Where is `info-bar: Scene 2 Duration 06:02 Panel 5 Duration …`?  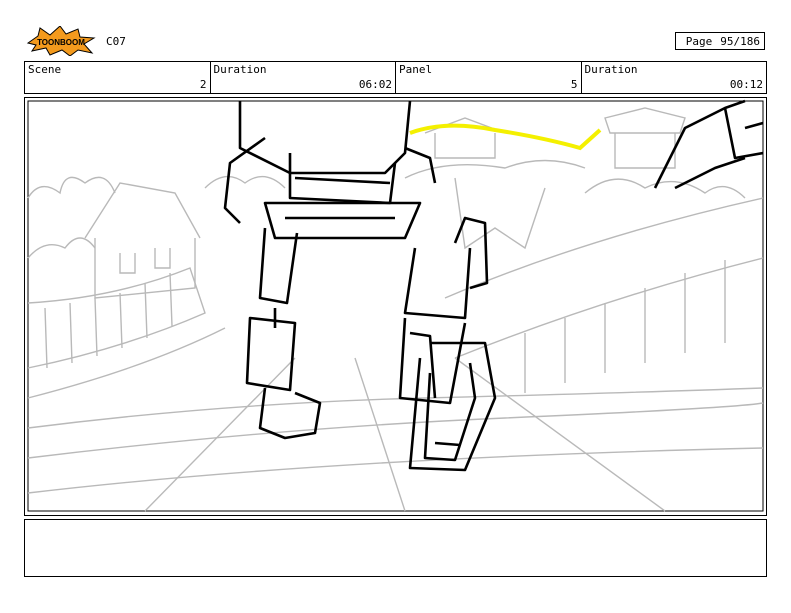 info-bar: Scene 2 Duration 06:02 Panel 5 Duration … is located at coordinates (395, 77).